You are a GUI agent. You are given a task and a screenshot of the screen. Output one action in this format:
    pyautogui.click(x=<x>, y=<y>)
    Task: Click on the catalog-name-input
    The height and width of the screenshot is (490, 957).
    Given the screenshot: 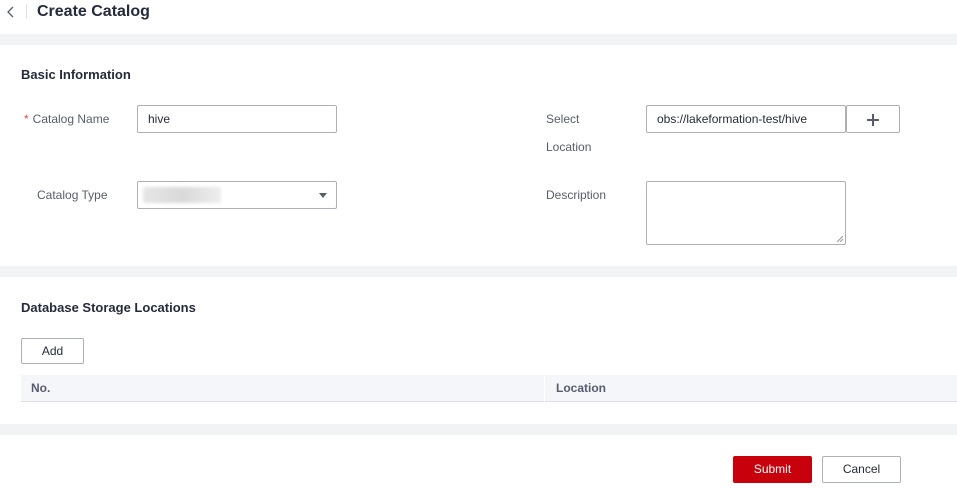 What is the action you would take?
    pyautogui.click(x=237, y=119)
    